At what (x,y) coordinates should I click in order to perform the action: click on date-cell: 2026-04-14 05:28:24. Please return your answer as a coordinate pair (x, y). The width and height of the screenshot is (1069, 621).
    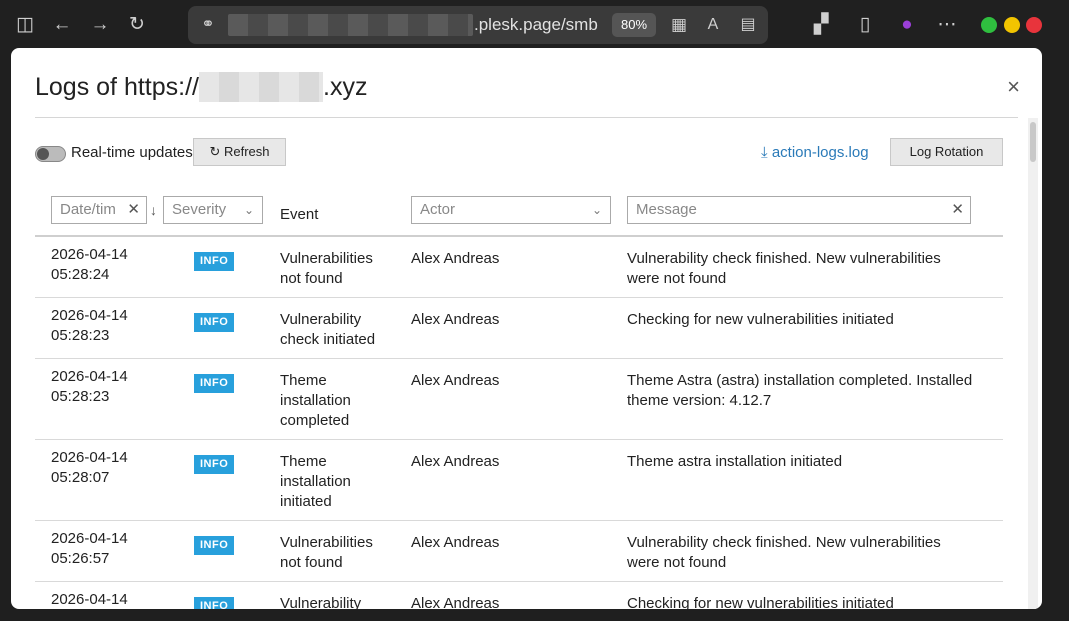
    Looking at the image, I should click on (89, 264).